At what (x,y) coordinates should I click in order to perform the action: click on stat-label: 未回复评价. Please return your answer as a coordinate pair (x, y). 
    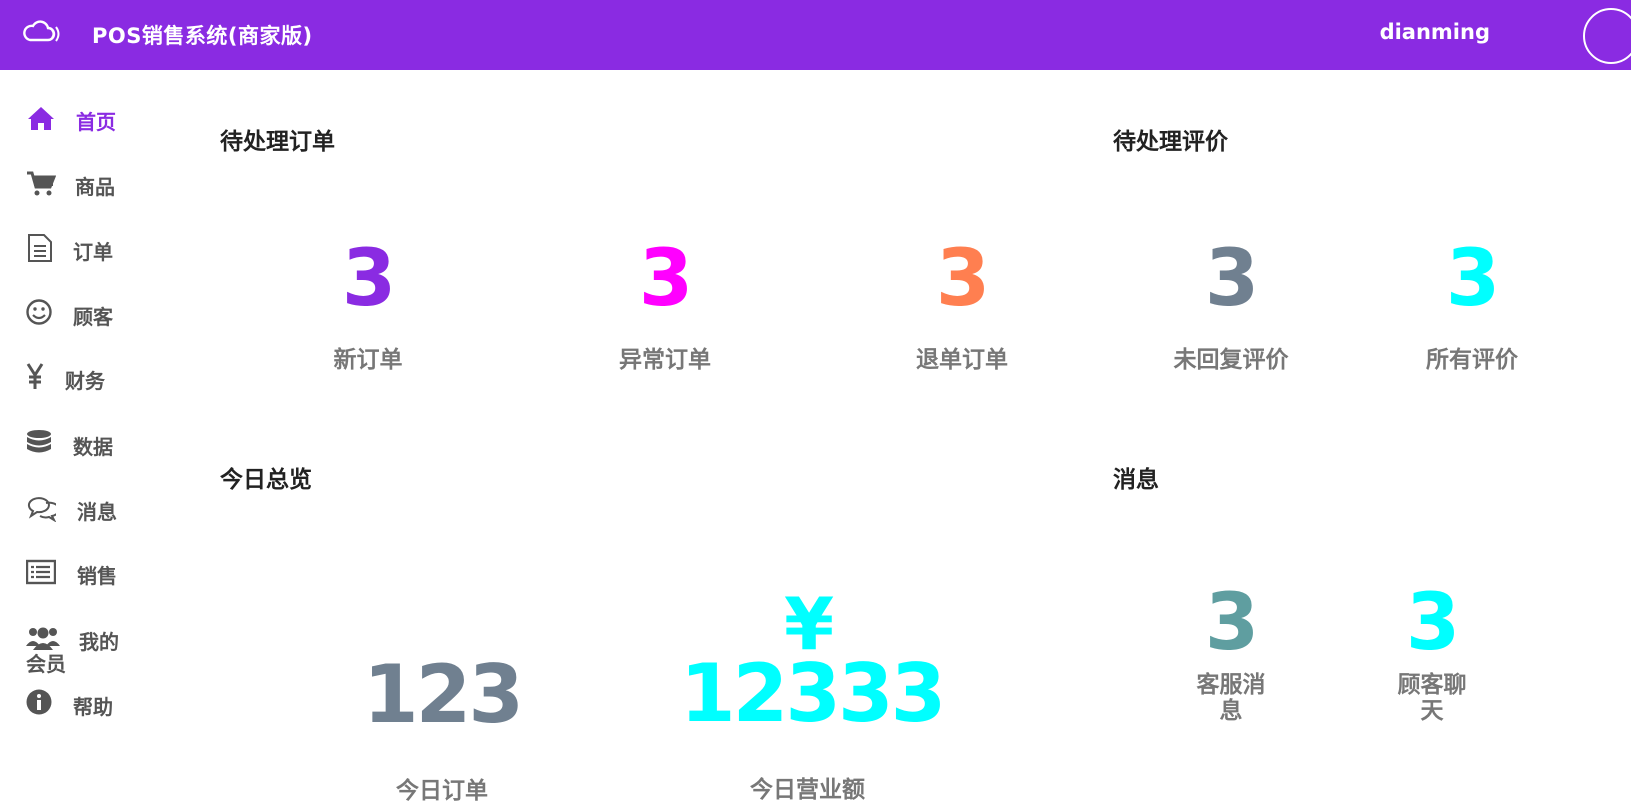
    Looking at the image, I should click on (1231, 360).